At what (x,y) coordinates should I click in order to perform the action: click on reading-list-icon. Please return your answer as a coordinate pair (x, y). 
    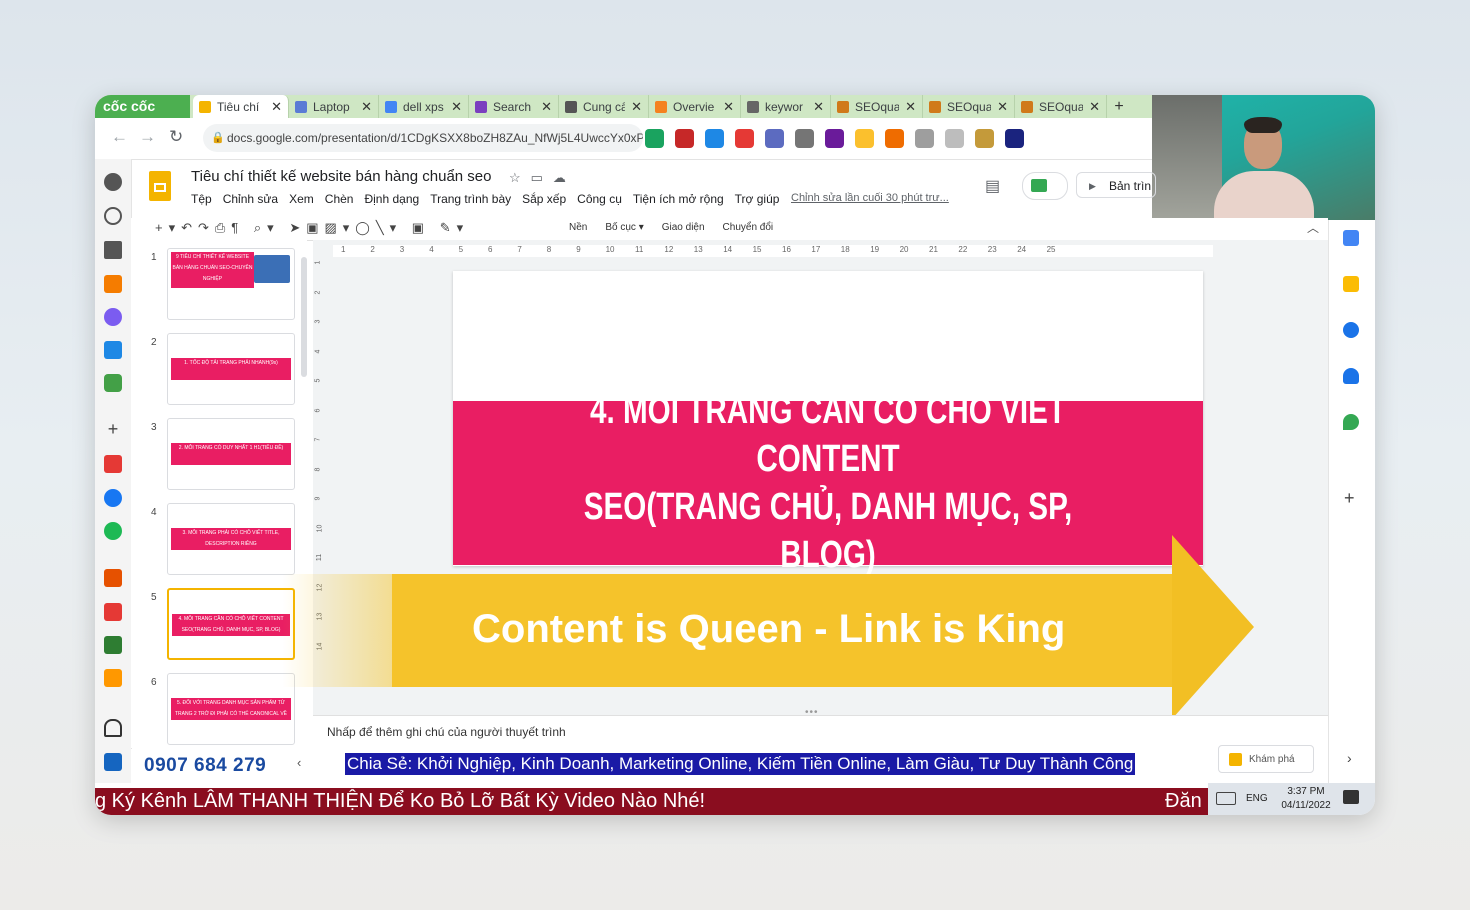
    Looking at the image, I should click on (113, 250).